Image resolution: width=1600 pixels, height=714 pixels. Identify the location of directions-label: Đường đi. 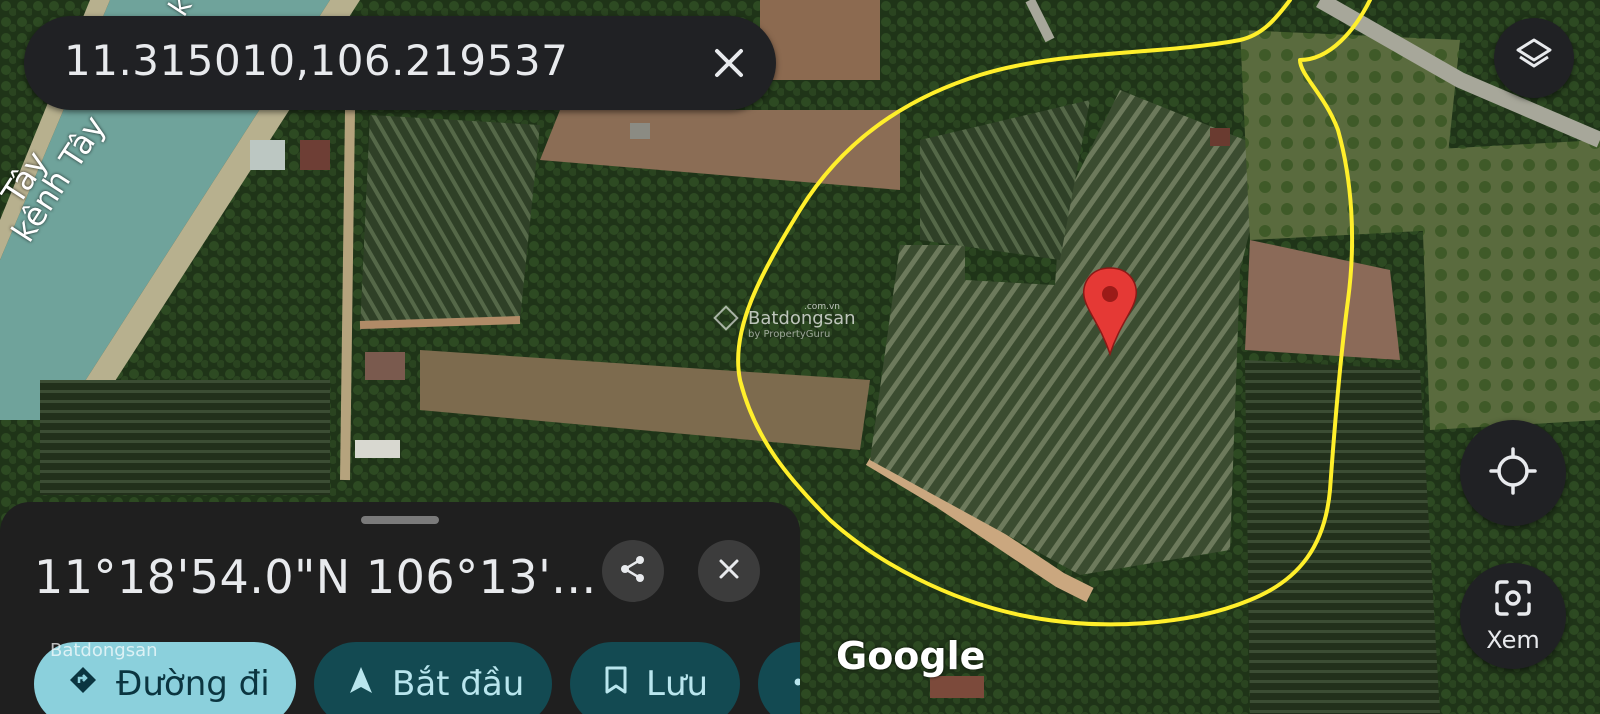
(193, 684).